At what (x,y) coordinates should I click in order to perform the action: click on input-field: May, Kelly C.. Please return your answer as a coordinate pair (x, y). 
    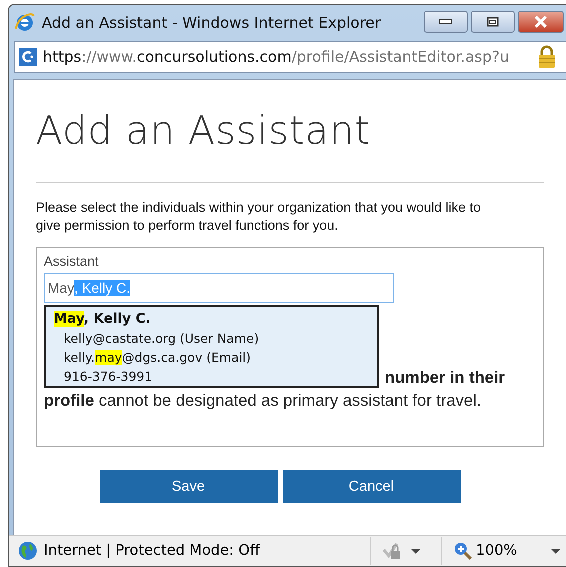
    Looking at the image, I should click on (219, 288).